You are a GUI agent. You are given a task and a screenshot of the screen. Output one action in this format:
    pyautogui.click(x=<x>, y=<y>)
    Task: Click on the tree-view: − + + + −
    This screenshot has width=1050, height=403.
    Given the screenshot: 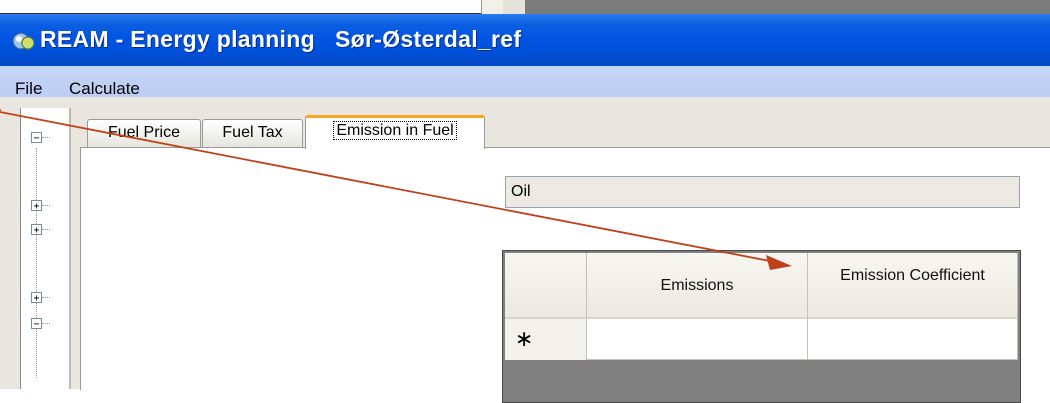 What is the action you would take?
    pyautogui.click(x=45, y=248)
    